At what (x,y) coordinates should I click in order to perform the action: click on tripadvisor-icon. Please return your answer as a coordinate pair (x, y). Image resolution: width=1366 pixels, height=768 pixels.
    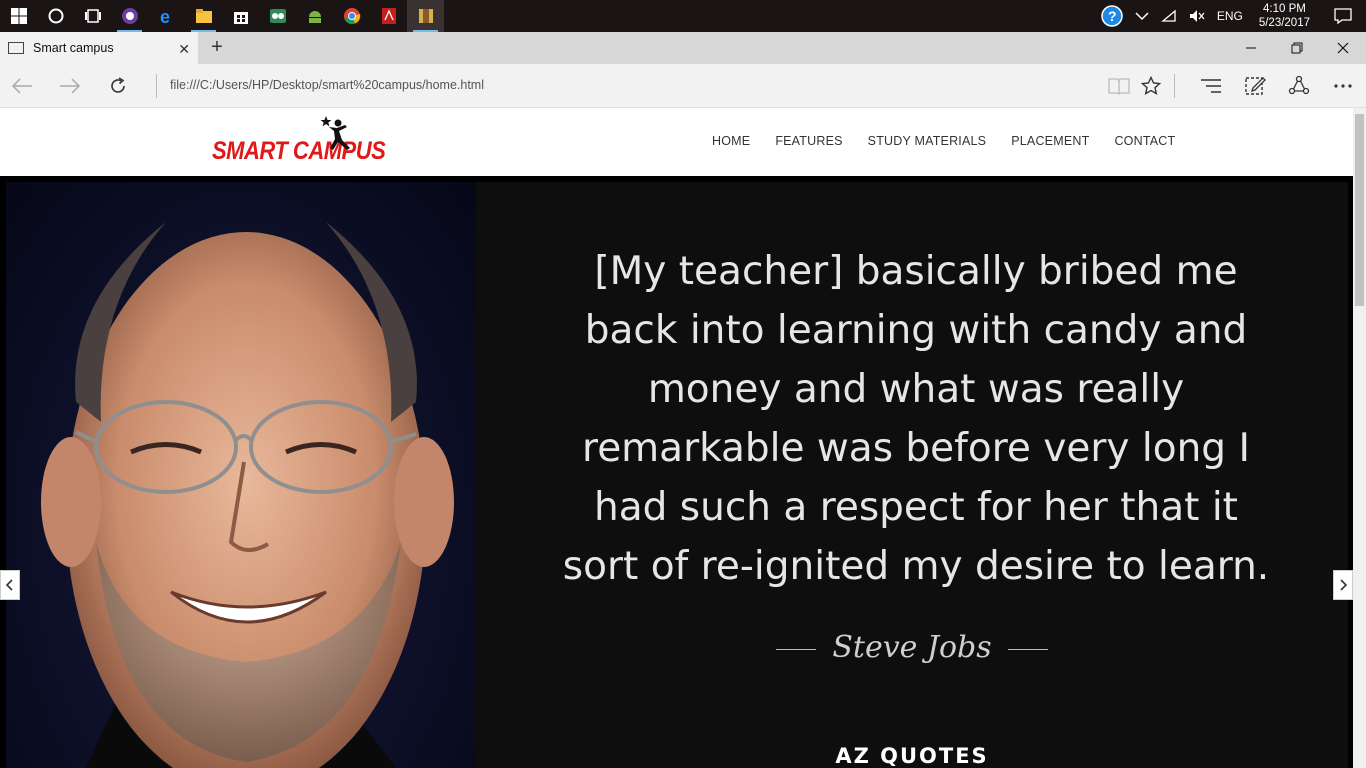
    Looking at the image, I should click on (277, 16).